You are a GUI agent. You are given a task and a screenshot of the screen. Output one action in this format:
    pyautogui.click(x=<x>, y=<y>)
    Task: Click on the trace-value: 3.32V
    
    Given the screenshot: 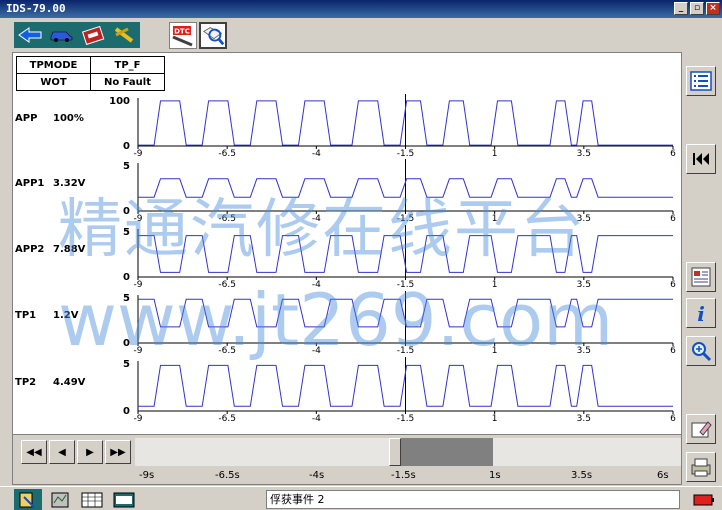 What is the action you would take?
    pyautogui.click(x=69, y=183)
    